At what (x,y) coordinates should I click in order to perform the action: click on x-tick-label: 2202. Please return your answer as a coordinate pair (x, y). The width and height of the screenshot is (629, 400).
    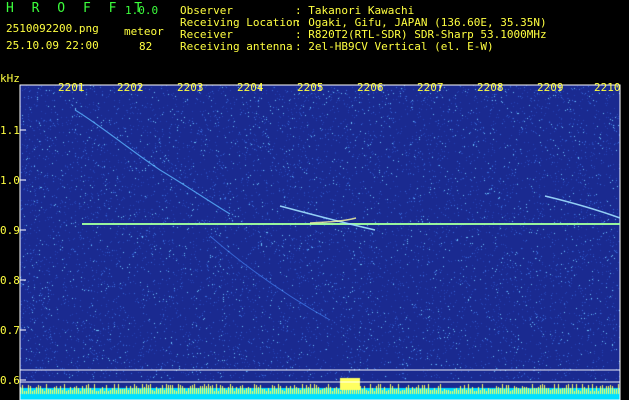
    Looking at the image, I should click on (130, 87).